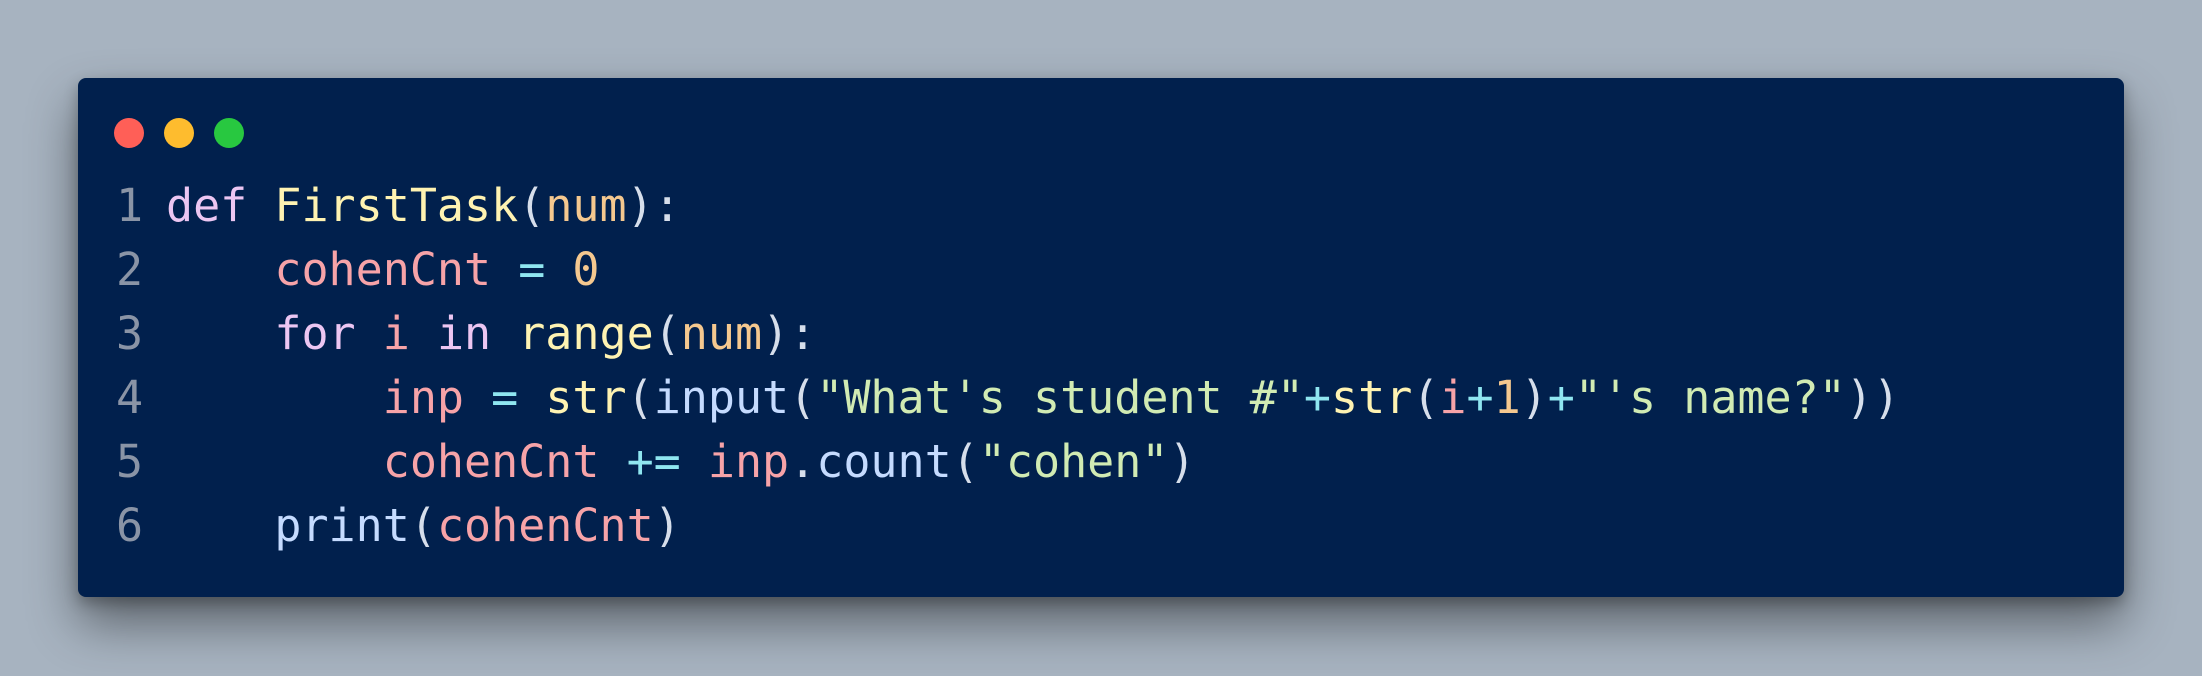 The image size is (2202, 676). Describe the element at coordinates (1008, 526) in the screenshot. I see `code-line: 6 print(cohenCnt)` at that location.